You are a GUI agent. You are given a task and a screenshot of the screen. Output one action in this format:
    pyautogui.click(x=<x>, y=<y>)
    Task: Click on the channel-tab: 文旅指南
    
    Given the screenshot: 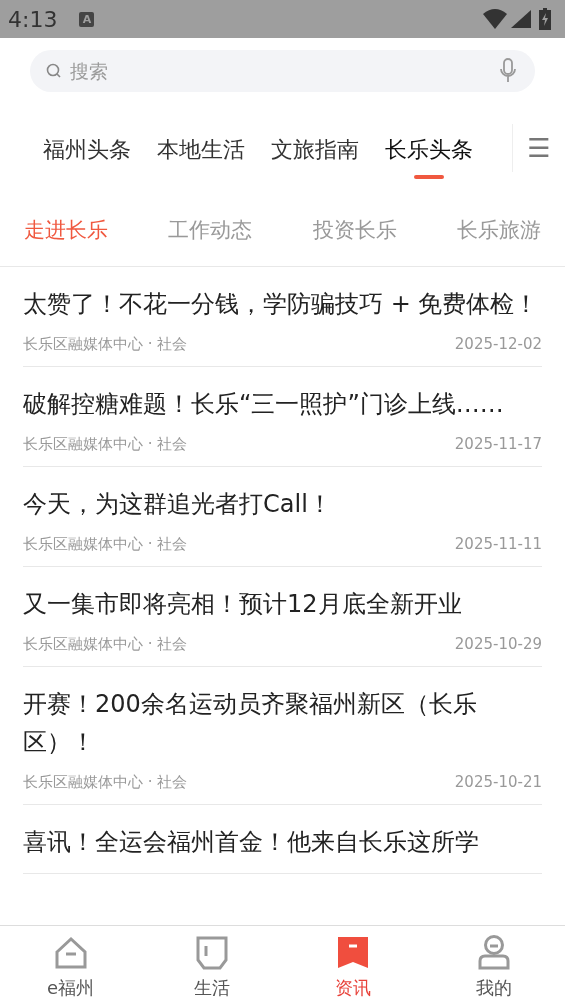 What is the action you would take?
    pyautogui.click(x=315, y=150)
    